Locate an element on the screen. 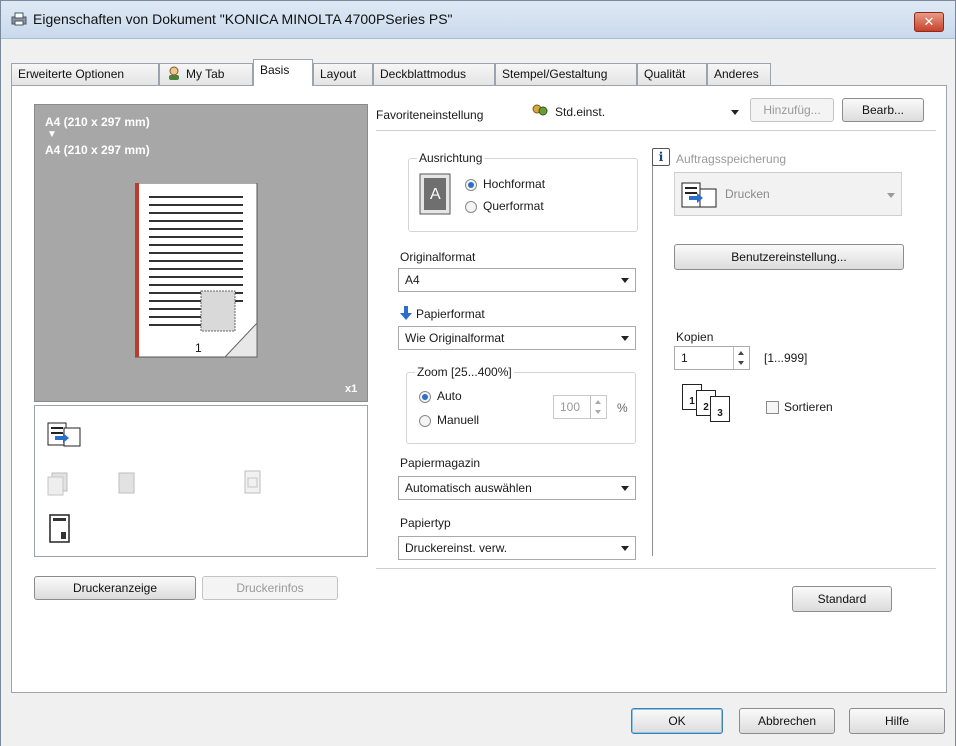  zoom-manual-label: Manuell is located at coordinates (458, 420).